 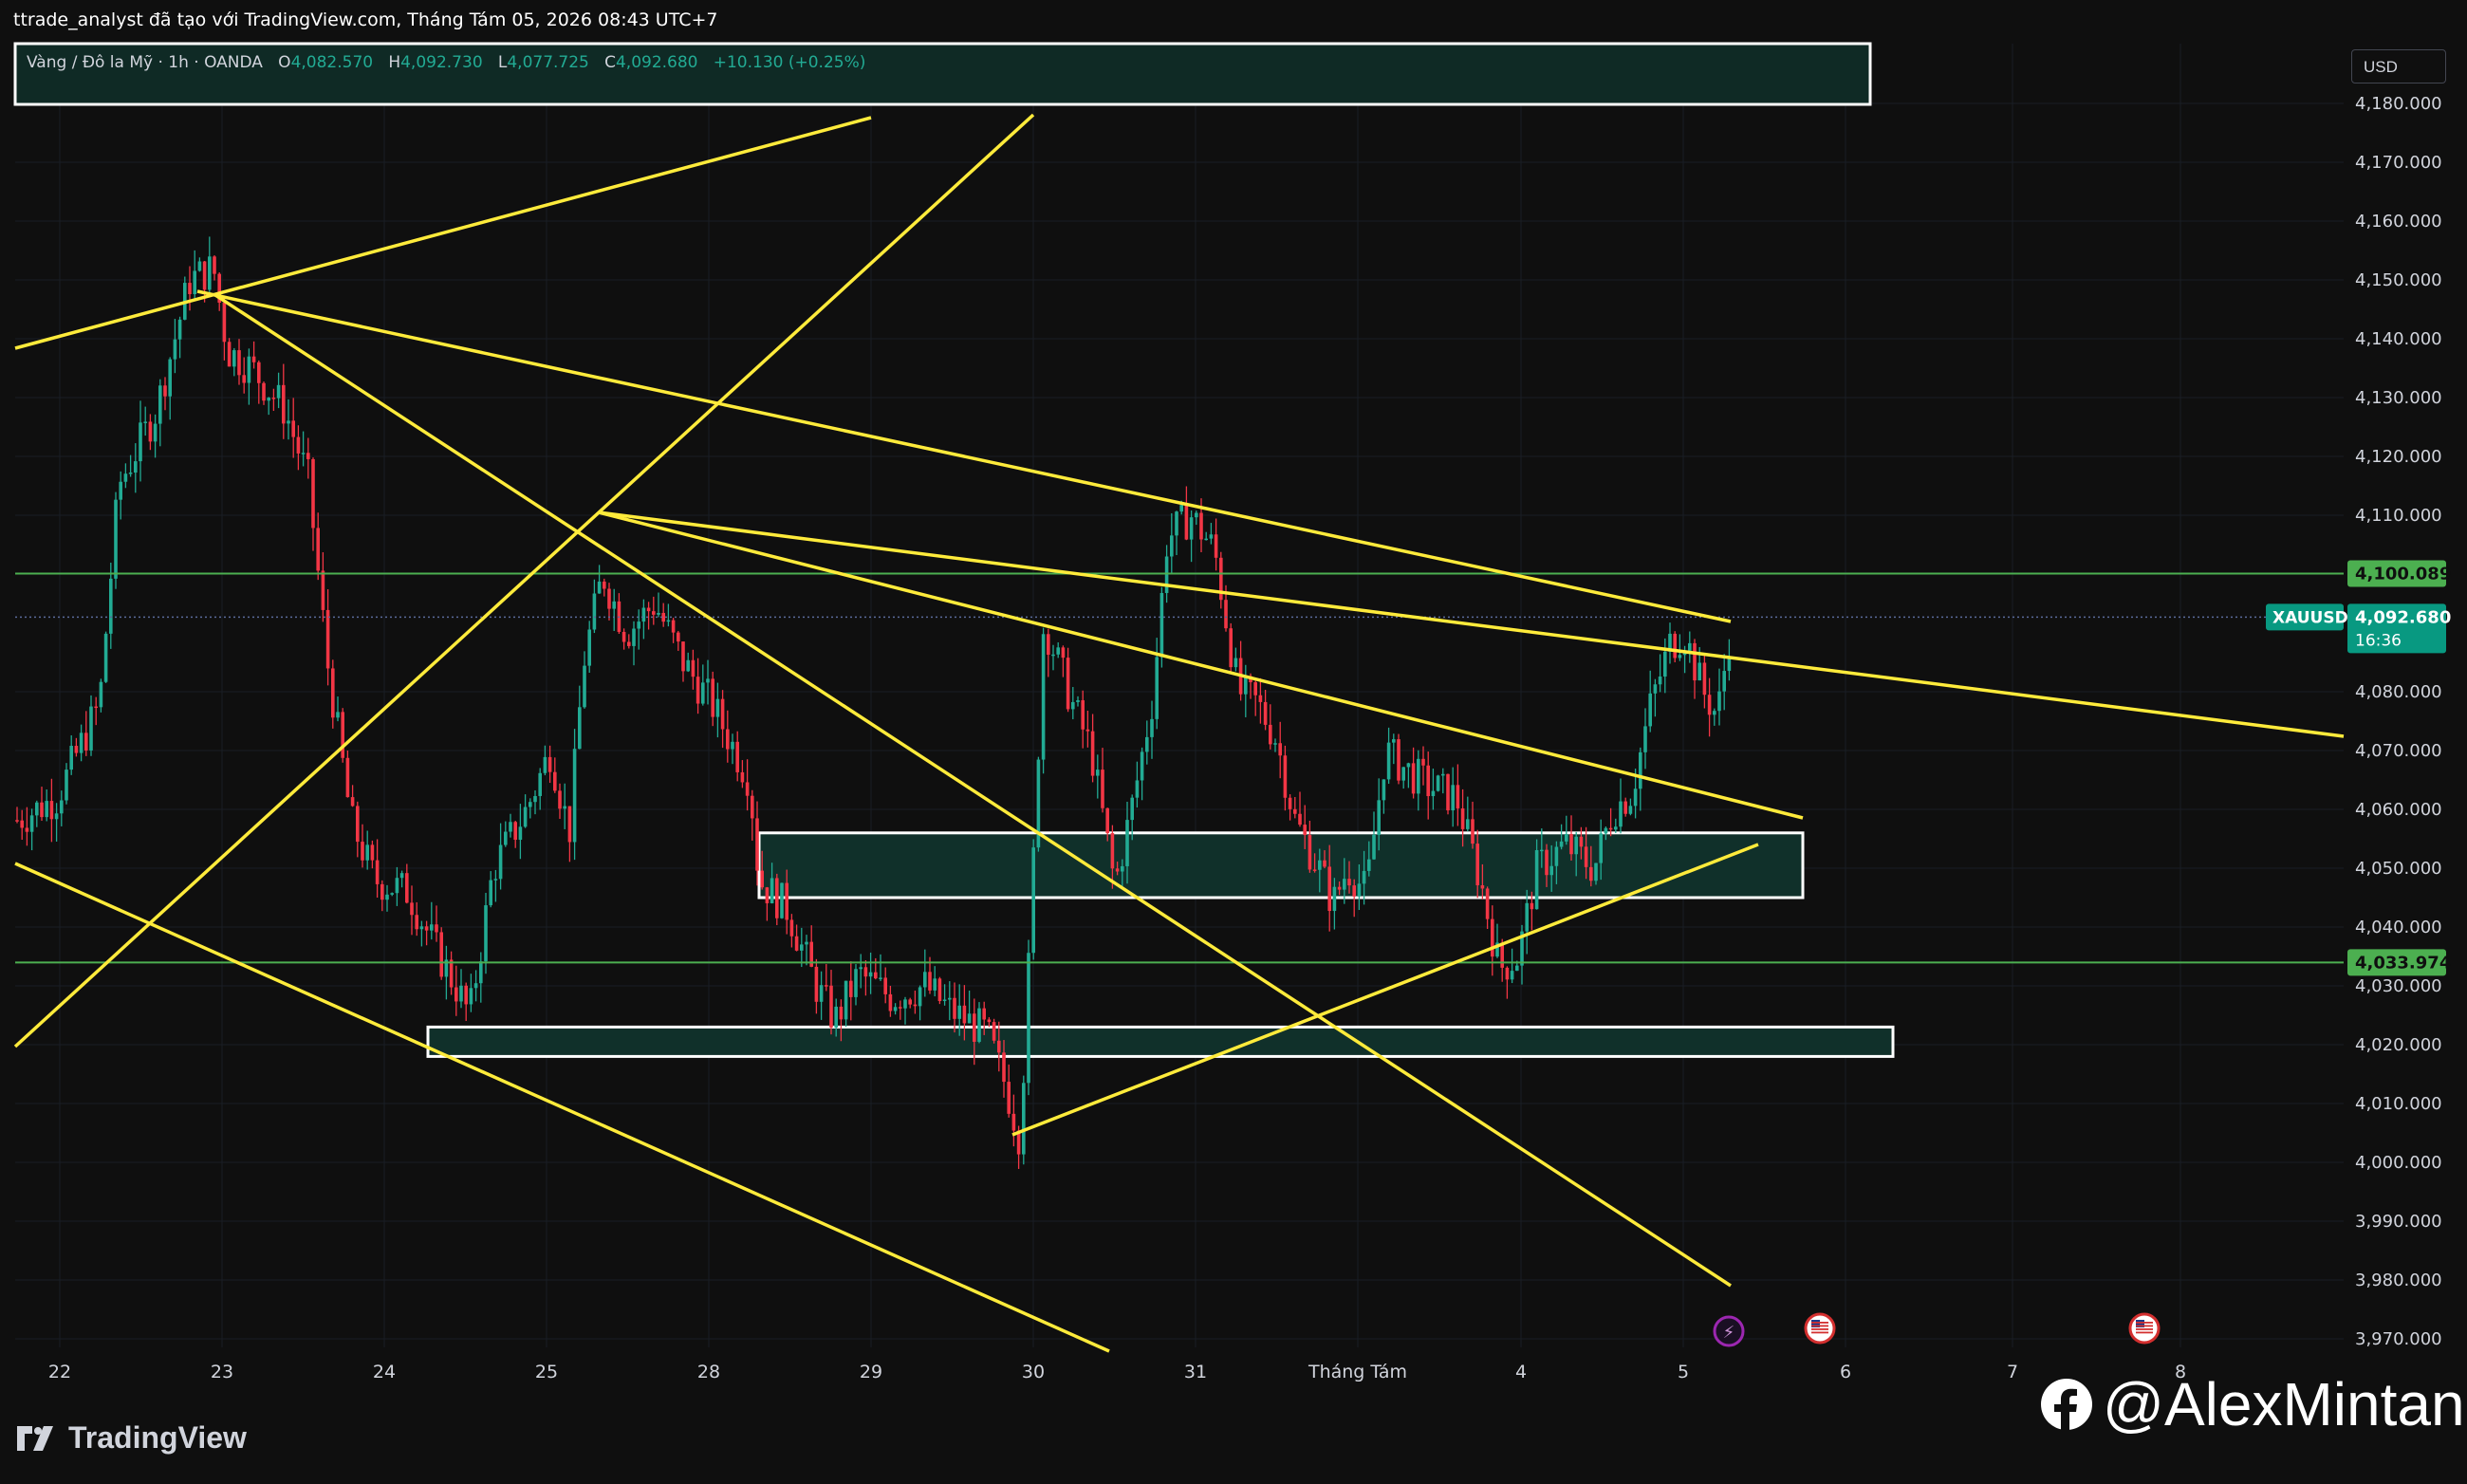 What do you see at coordinates (871, 1372) in the screenshot?
I see `time-tick-label: 29` at bounding box center [871, 1372].